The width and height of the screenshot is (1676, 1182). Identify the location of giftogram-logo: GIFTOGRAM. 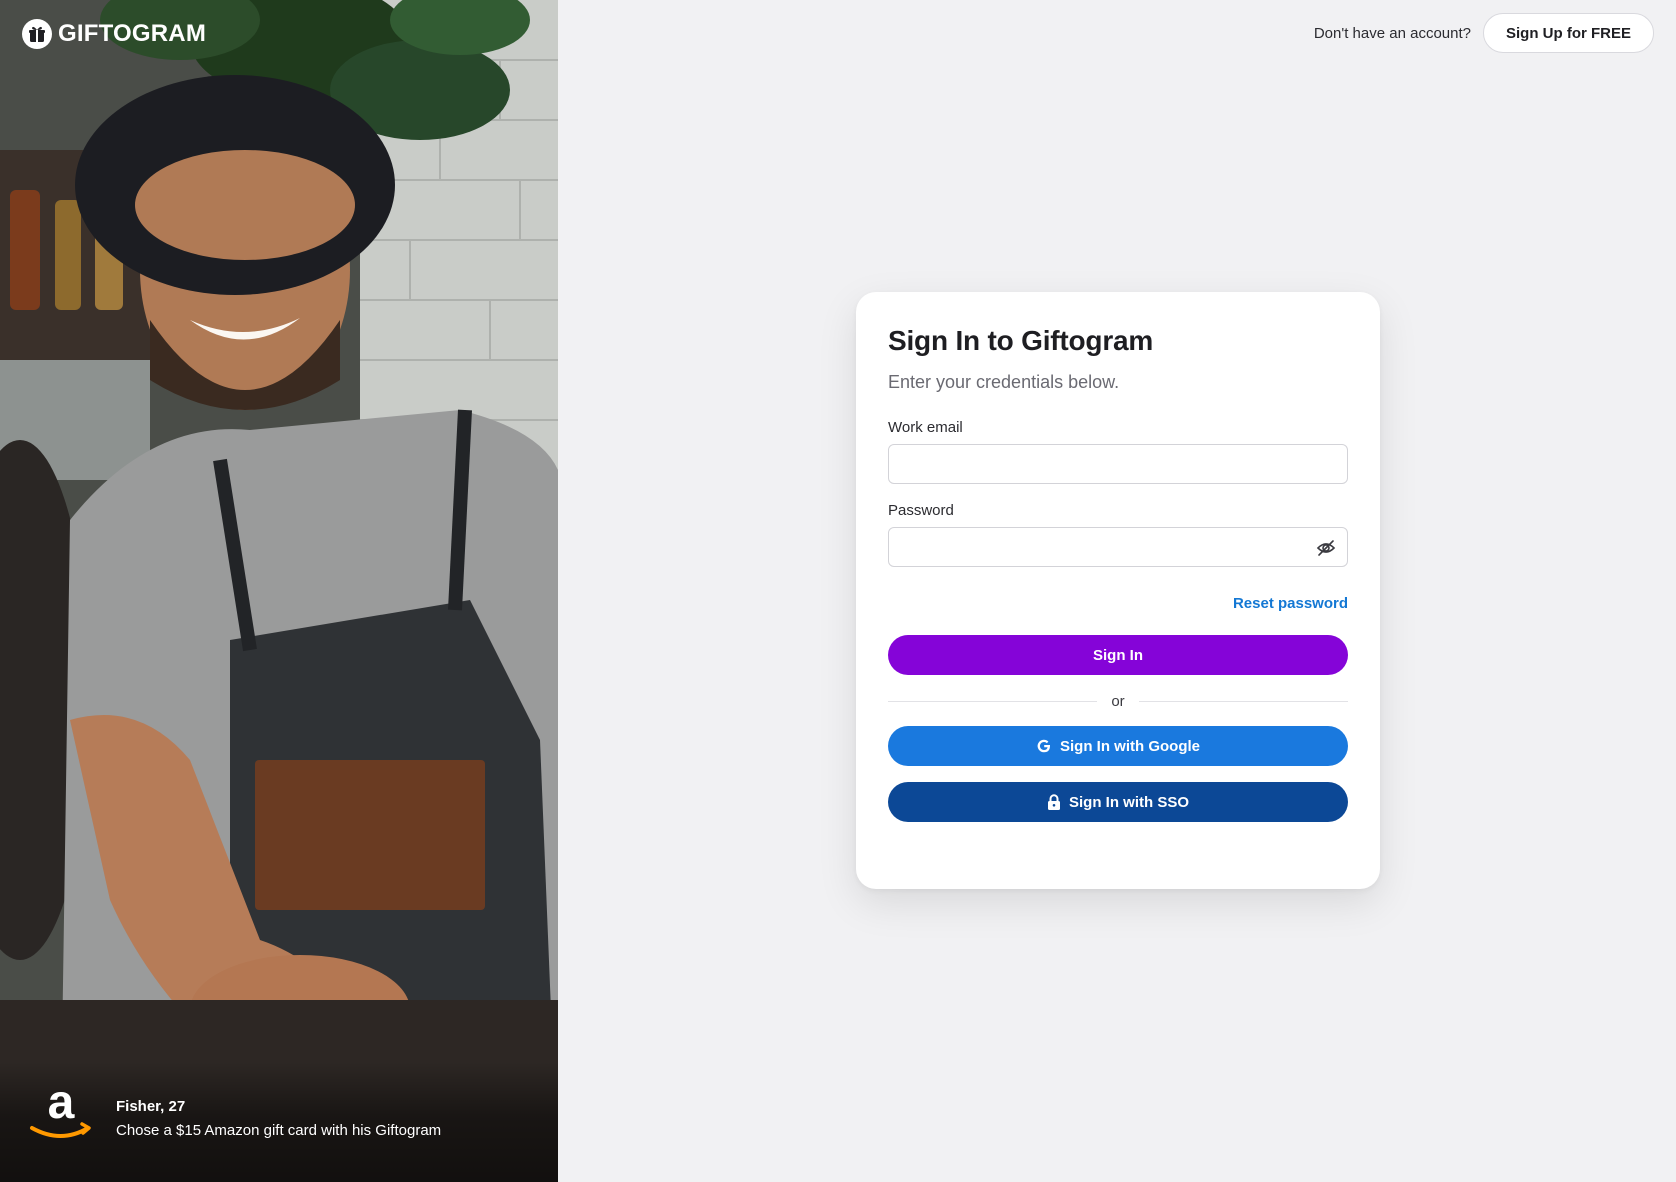
(114, 34).